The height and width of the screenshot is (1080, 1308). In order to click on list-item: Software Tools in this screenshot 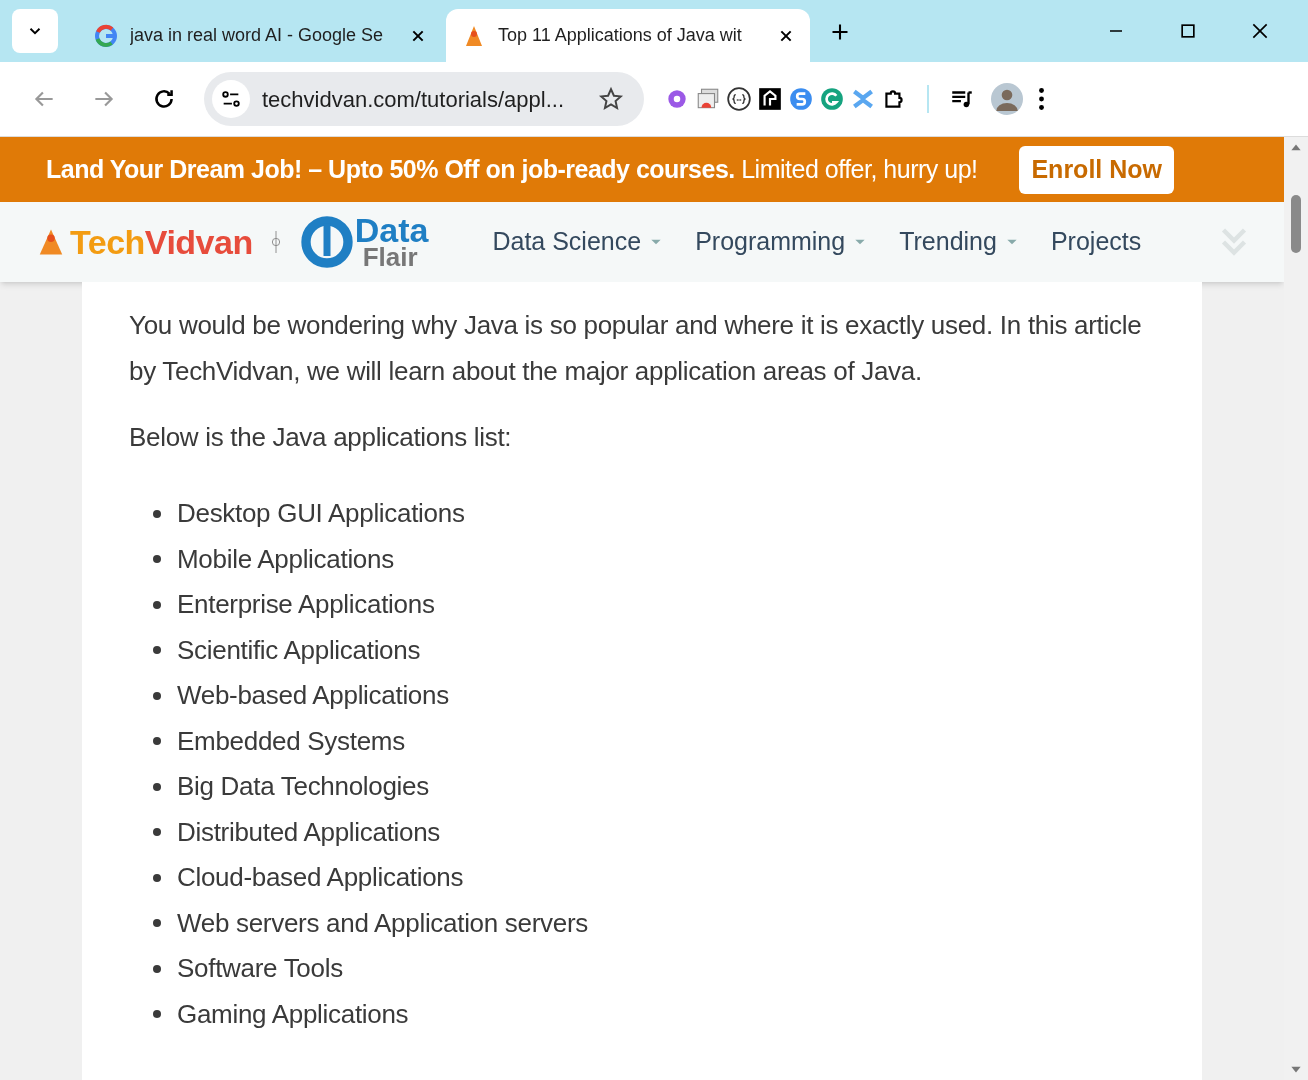, I will do `click(260, 969)`.